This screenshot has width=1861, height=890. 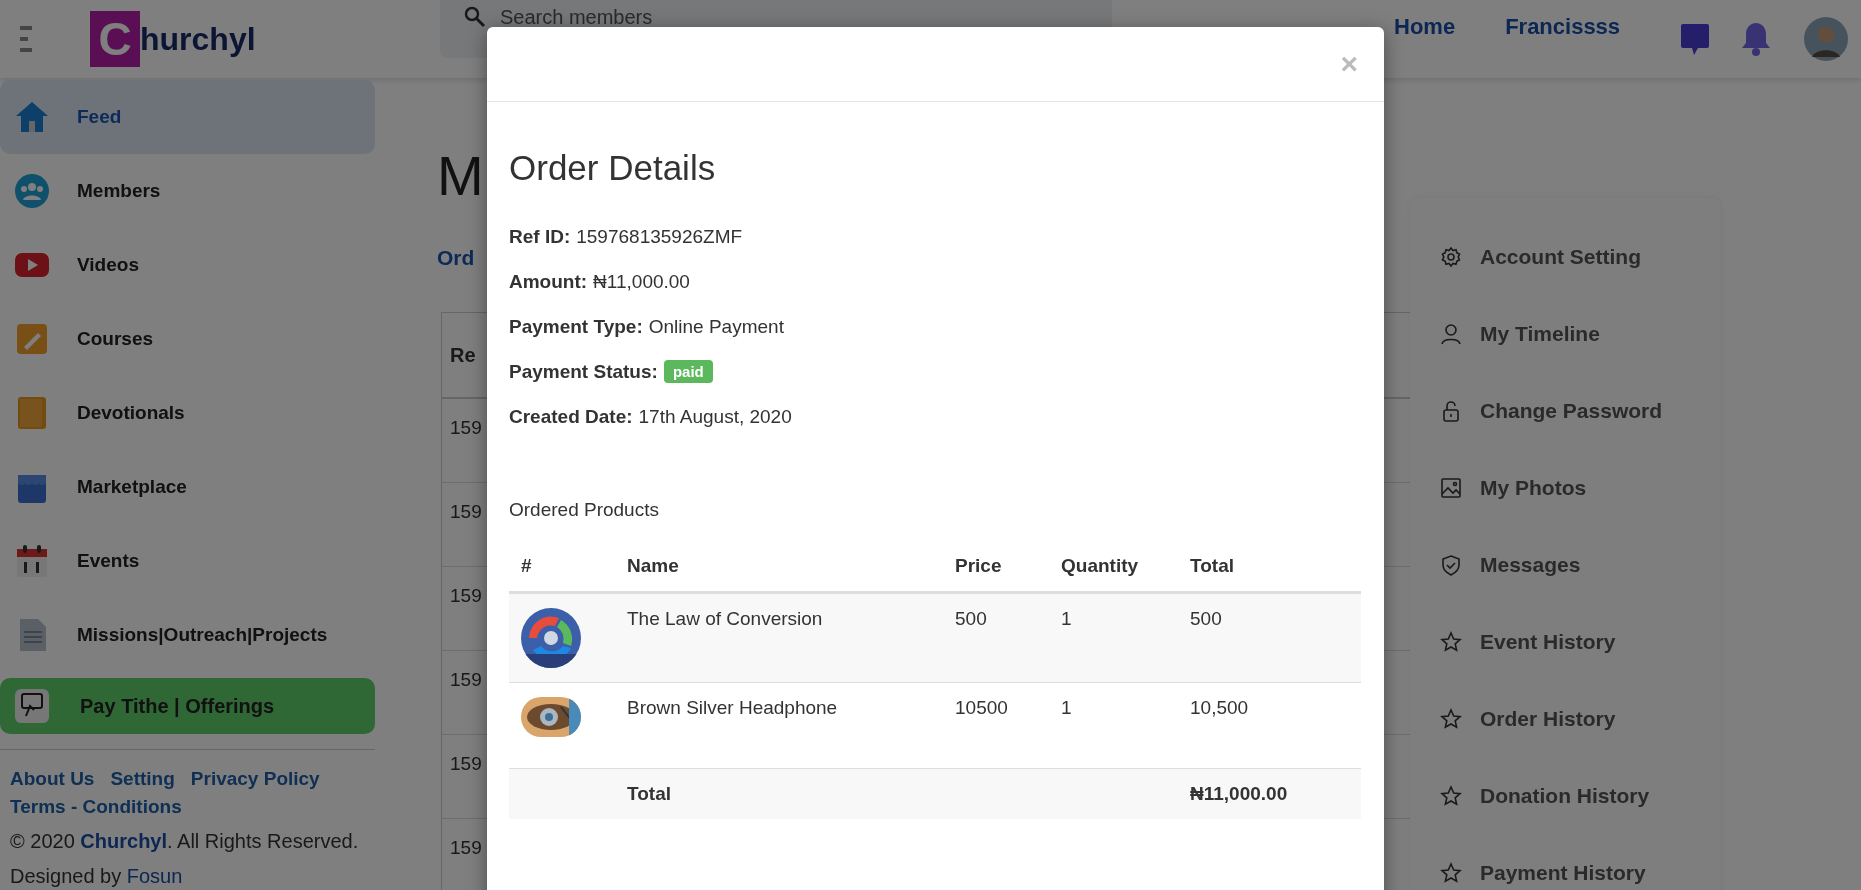 What do you see at coordinates (641, 281) in the screenshot?
I see `field-value: ₦11,000.00` at bounding box center [641, 281].